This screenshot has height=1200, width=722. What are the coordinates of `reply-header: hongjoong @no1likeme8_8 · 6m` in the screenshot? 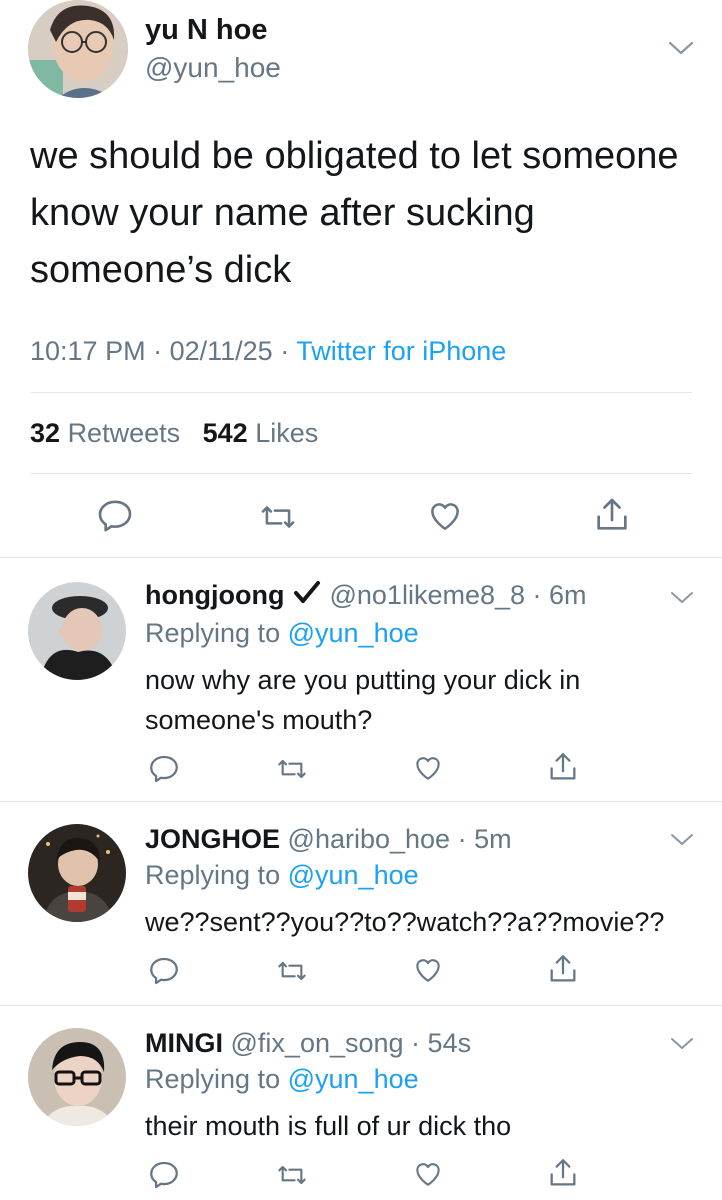 It's located at (366, 595).